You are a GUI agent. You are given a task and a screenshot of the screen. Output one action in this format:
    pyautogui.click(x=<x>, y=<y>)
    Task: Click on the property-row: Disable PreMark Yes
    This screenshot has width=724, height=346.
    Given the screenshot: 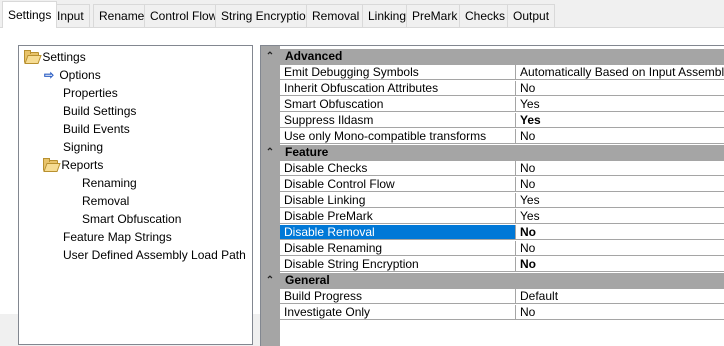 What is the action you would take?
    pyautogui.click(x=492, y=217)
    